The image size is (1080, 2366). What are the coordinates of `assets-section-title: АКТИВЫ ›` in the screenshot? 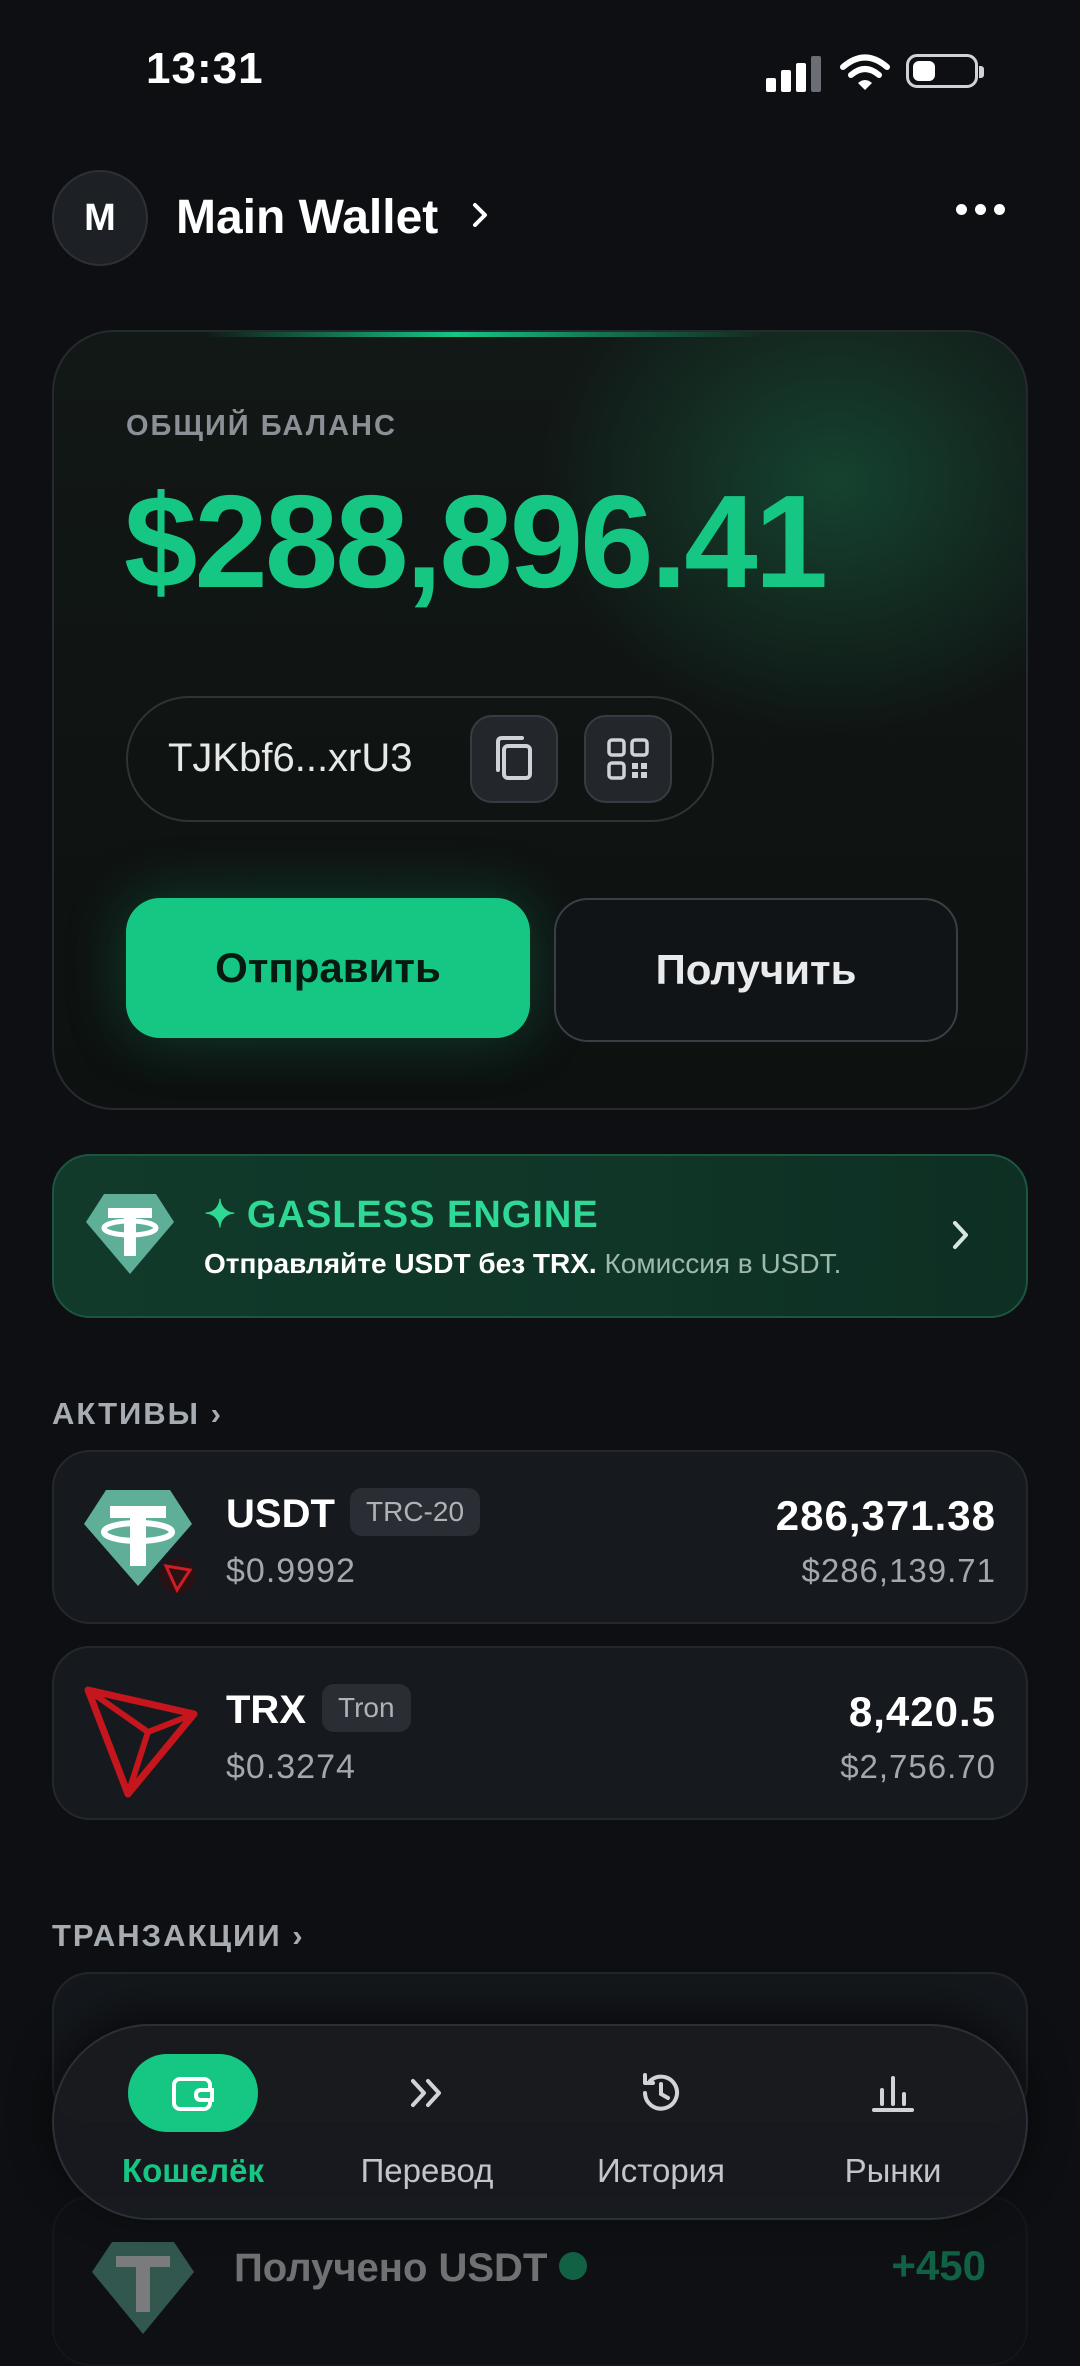 It's located at (137, 1414).